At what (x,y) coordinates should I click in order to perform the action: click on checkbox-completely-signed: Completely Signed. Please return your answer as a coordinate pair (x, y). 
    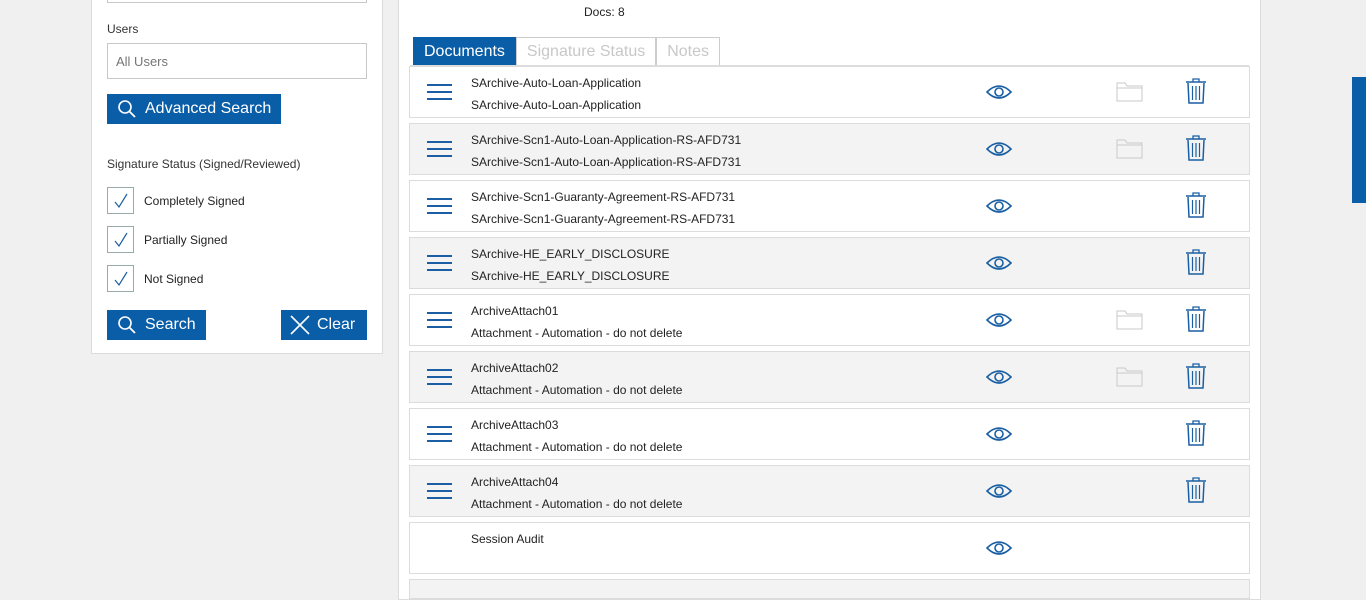
    Looking at the image, I should click on (176, 200).